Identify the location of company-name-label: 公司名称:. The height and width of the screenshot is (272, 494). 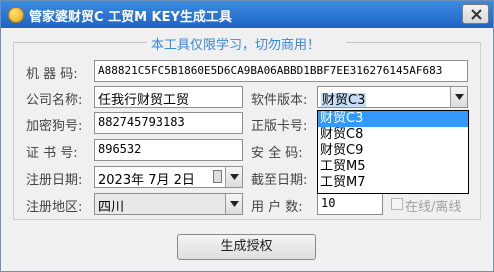
(54, 100).